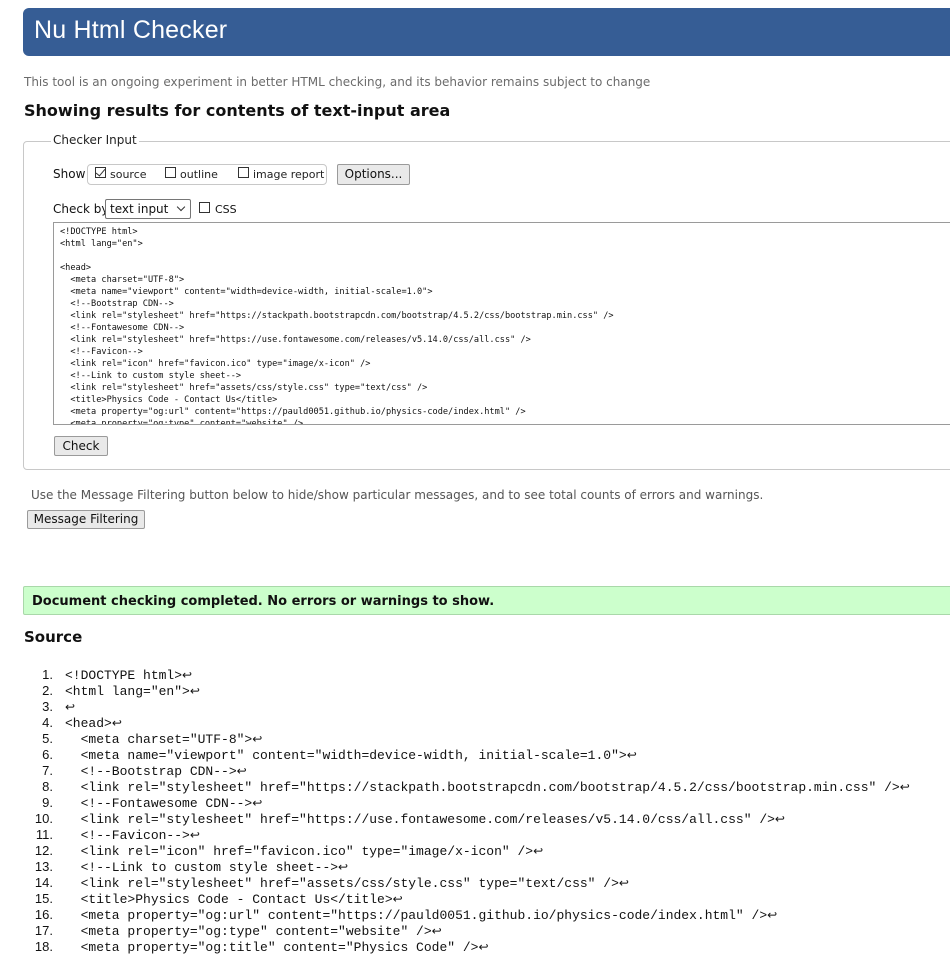  I want to click on source-line: 4. <head>↩, so click(475, 723).